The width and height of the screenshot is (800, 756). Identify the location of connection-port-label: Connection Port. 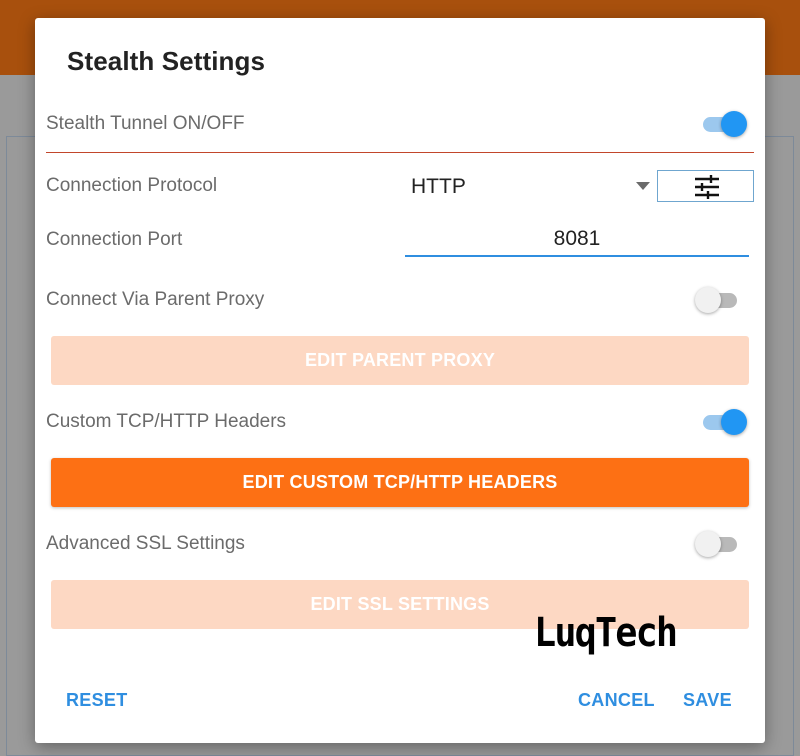
(114, 239).